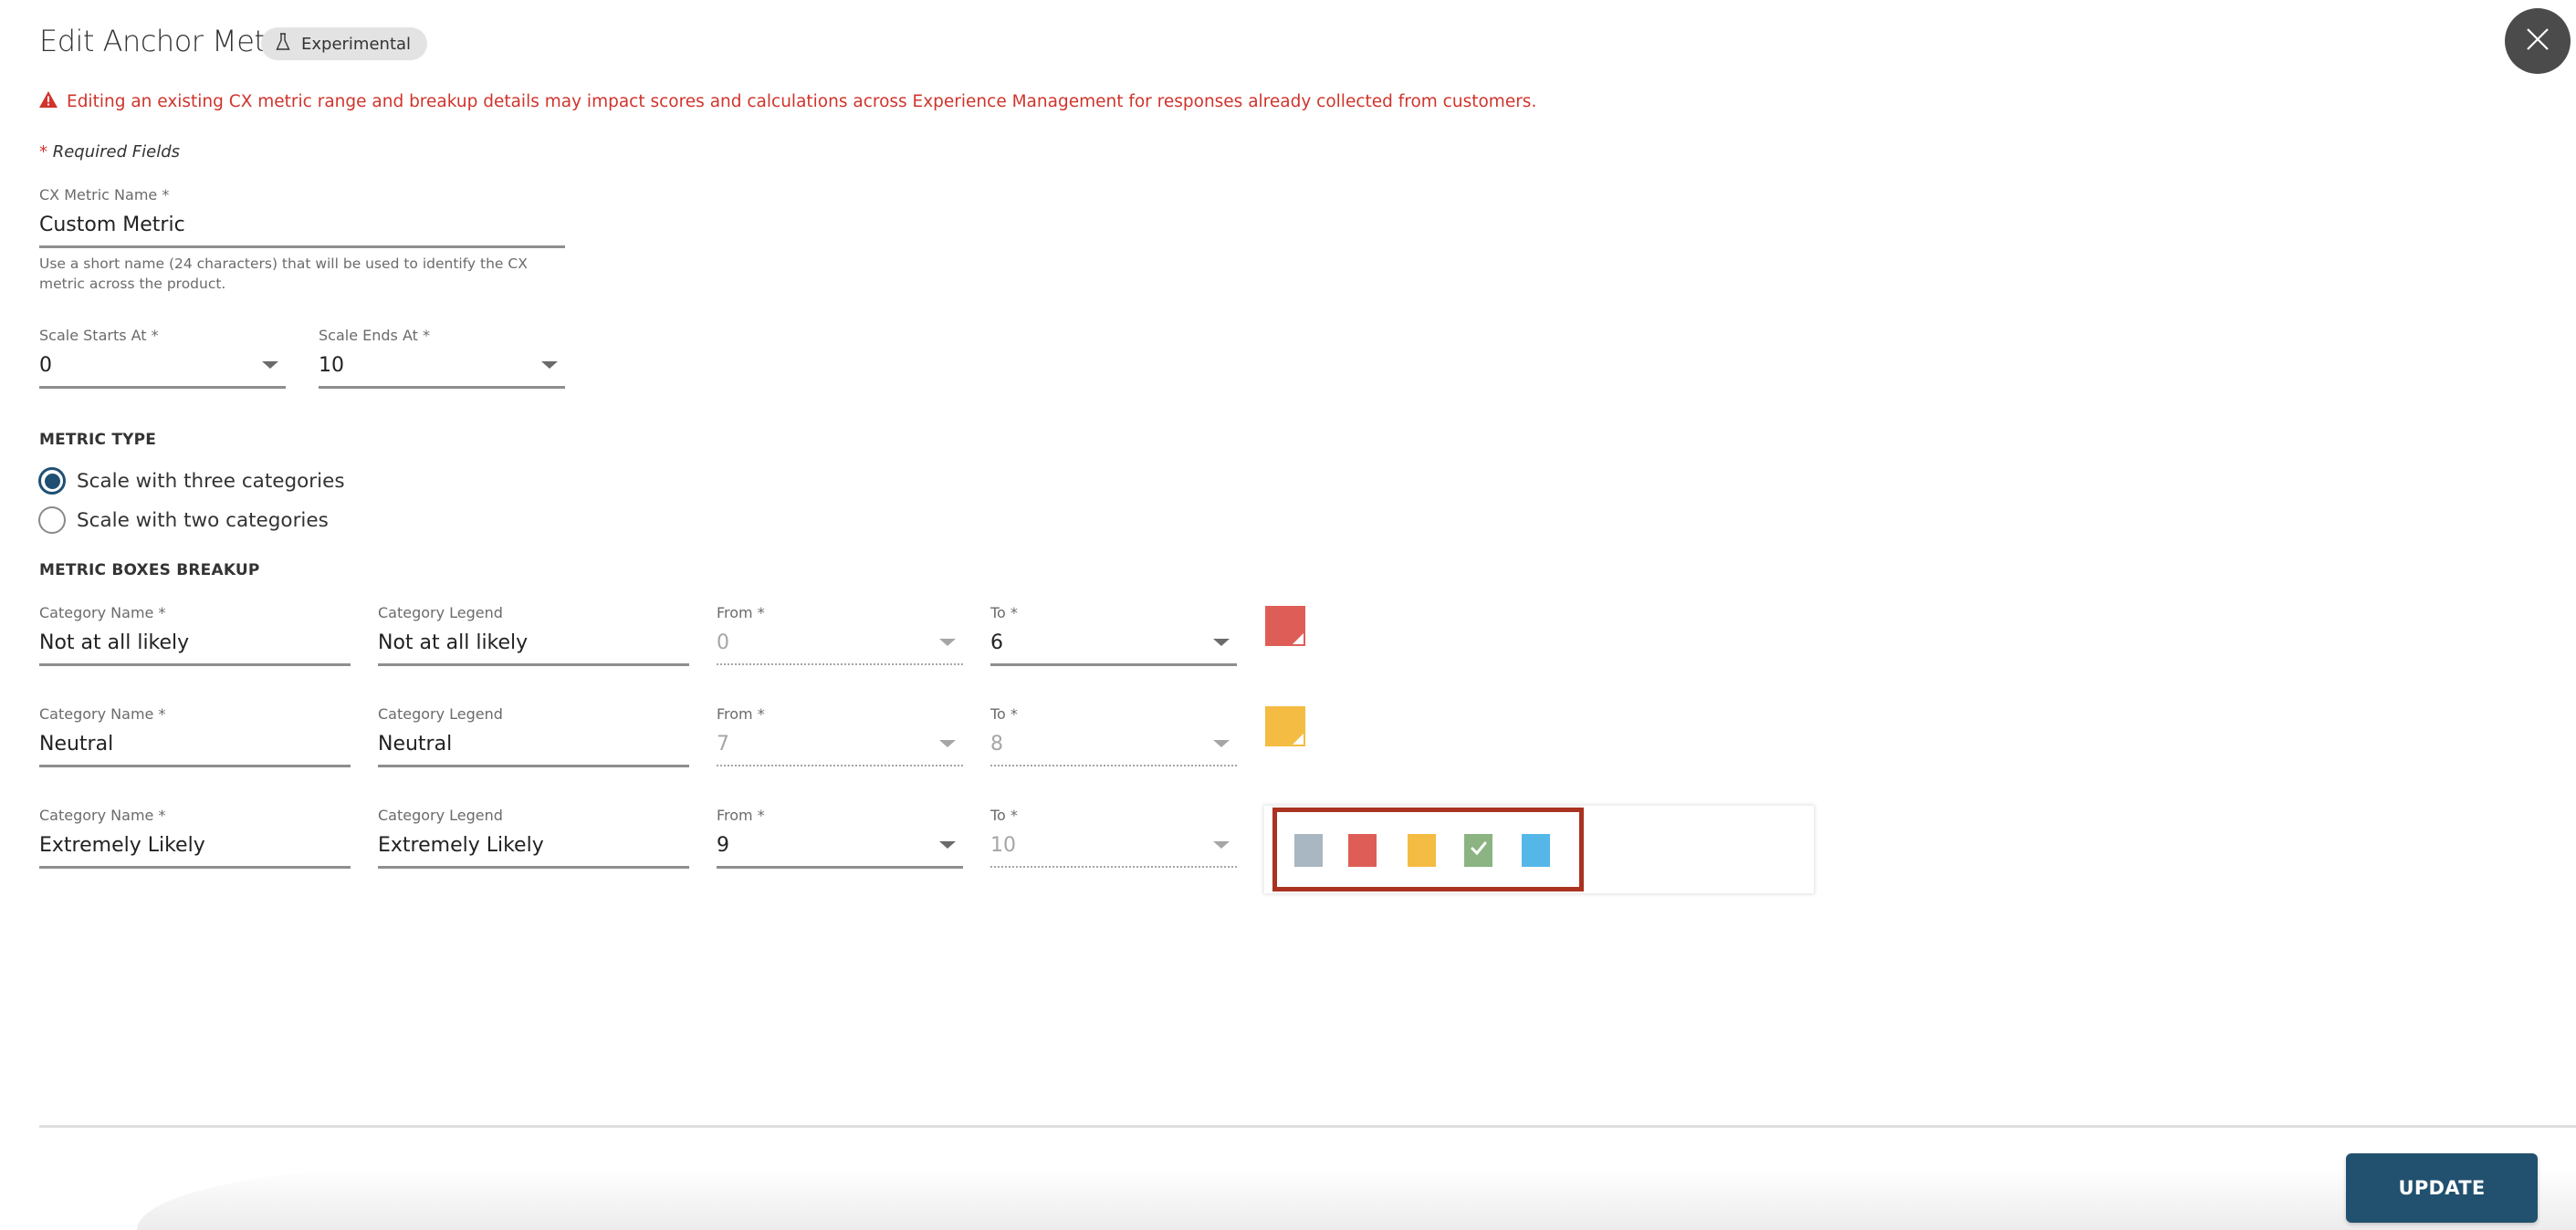 The height and width of the screenshot is (1230, 2576). I want to click on category-name-field: Category Name * Neutral, so click(195, 736).